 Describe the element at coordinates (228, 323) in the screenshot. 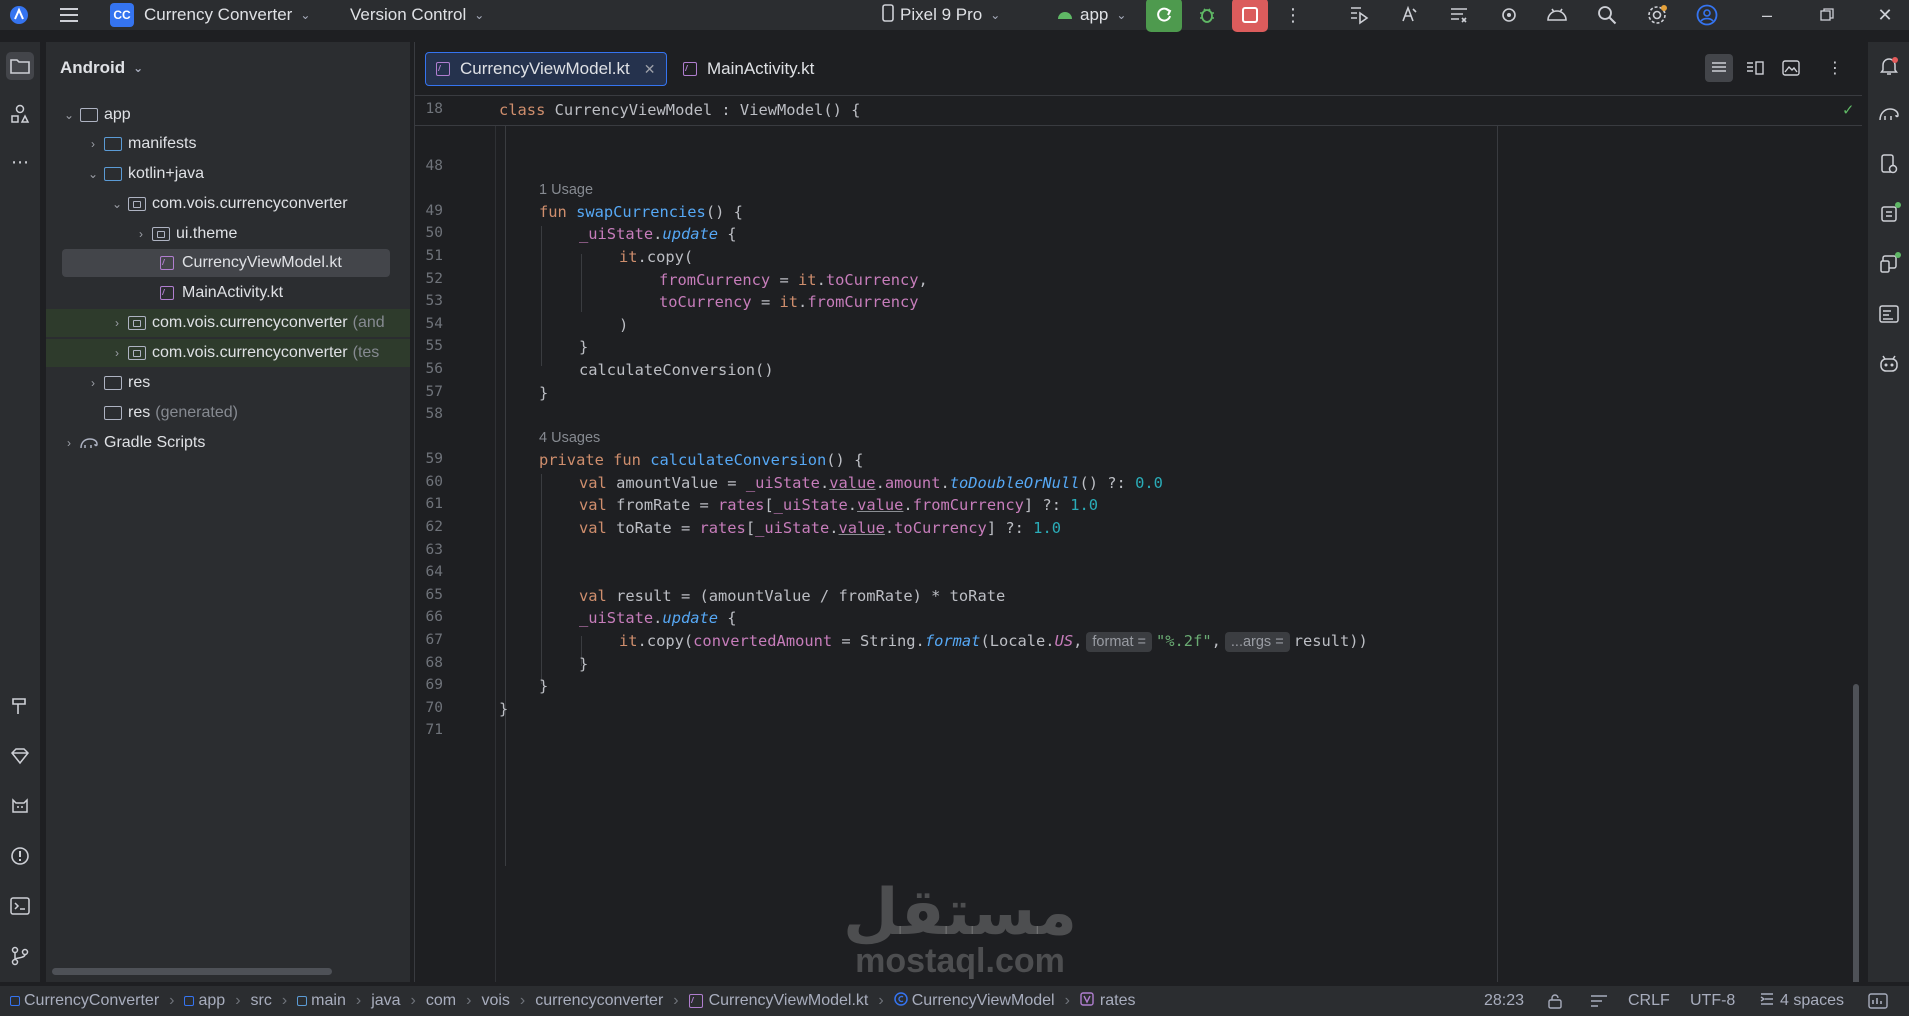

I see `tree-item-package-androidtest: › com.vois.currencyconverter (and` at that location.